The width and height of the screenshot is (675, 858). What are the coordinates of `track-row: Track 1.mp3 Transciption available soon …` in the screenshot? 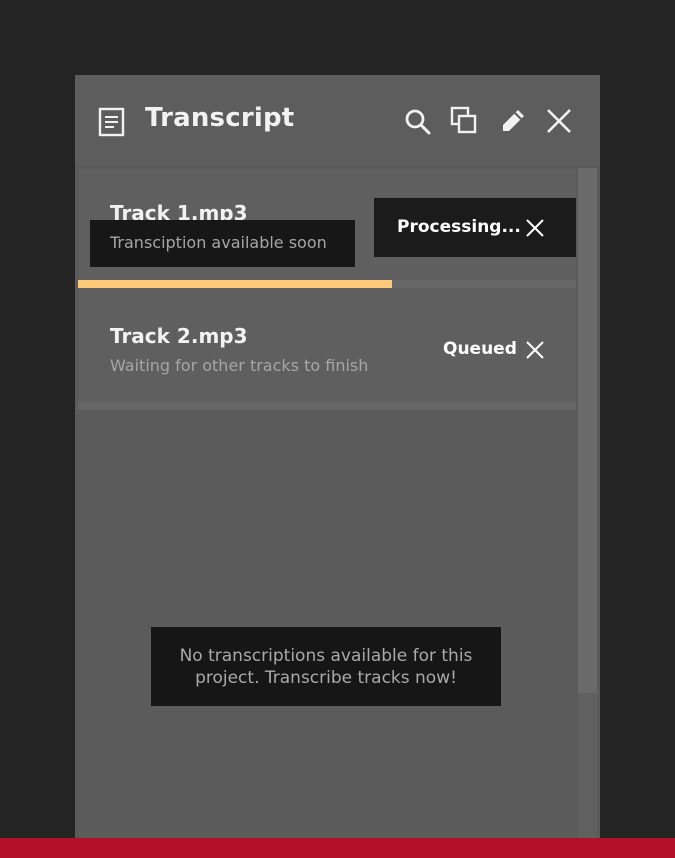 It's located at (327, 224).